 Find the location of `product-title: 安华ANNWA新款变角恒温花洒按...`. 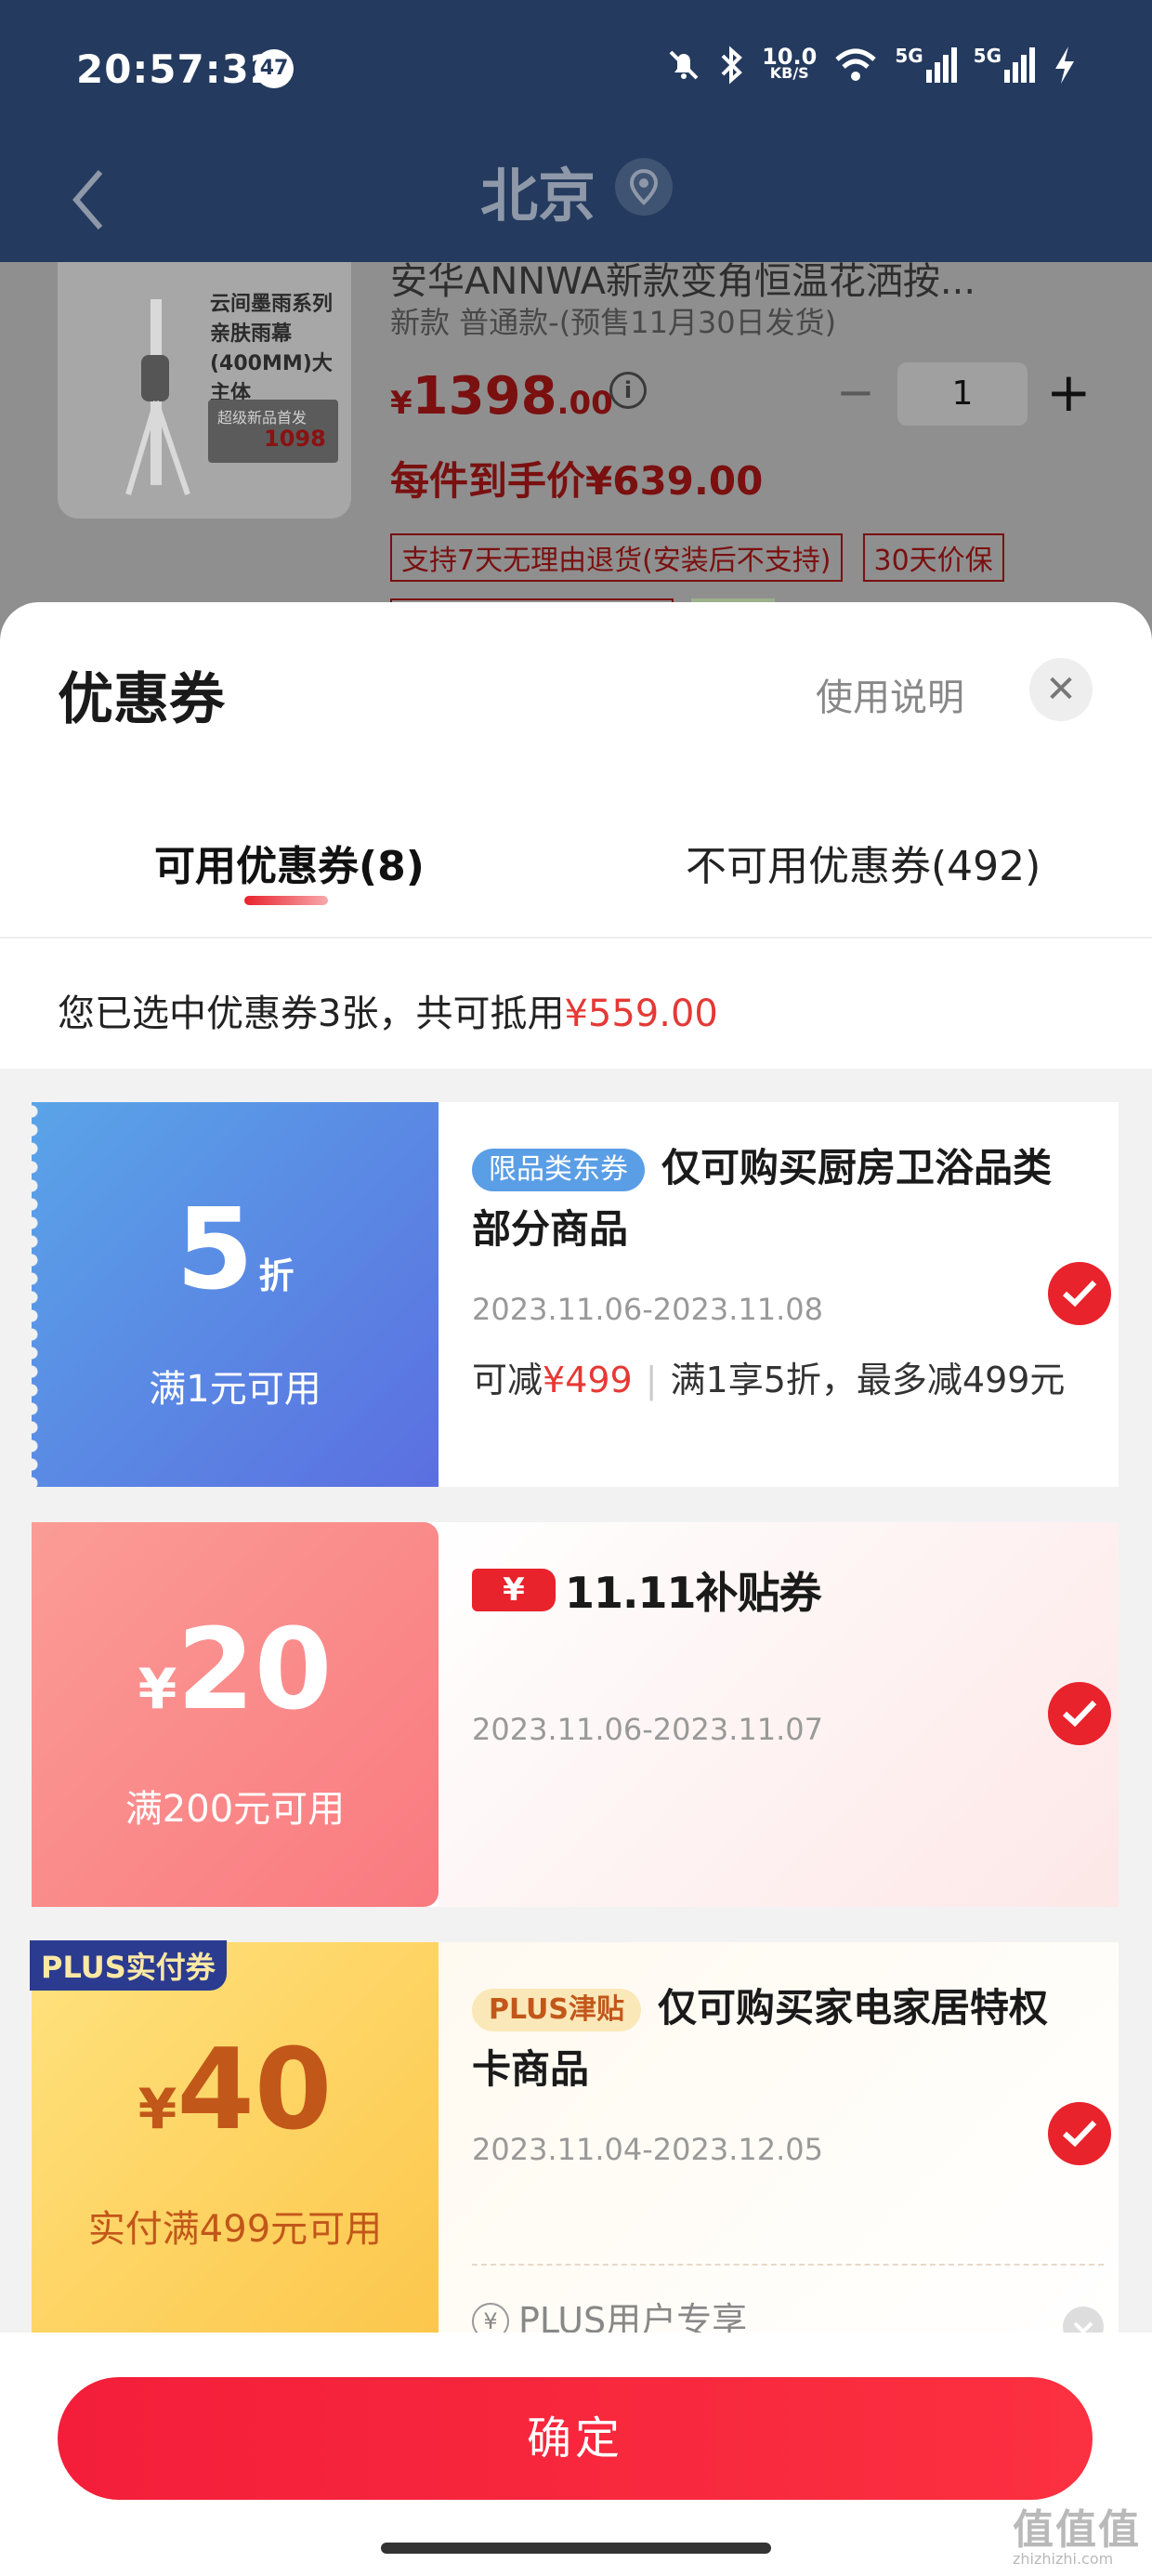

product-title: 安华ANNWA新款变角恒温花洒按... is located at coordinates (683, 281).